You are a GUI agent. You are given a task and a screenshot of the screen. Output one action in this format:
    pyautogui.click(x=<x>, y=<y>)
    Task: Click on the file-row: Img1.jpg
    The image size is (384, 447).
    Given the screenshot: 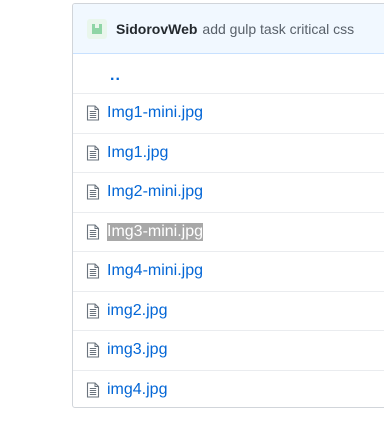 What is the action you would take?
    pyautogui.click(x=228, y=153)
    